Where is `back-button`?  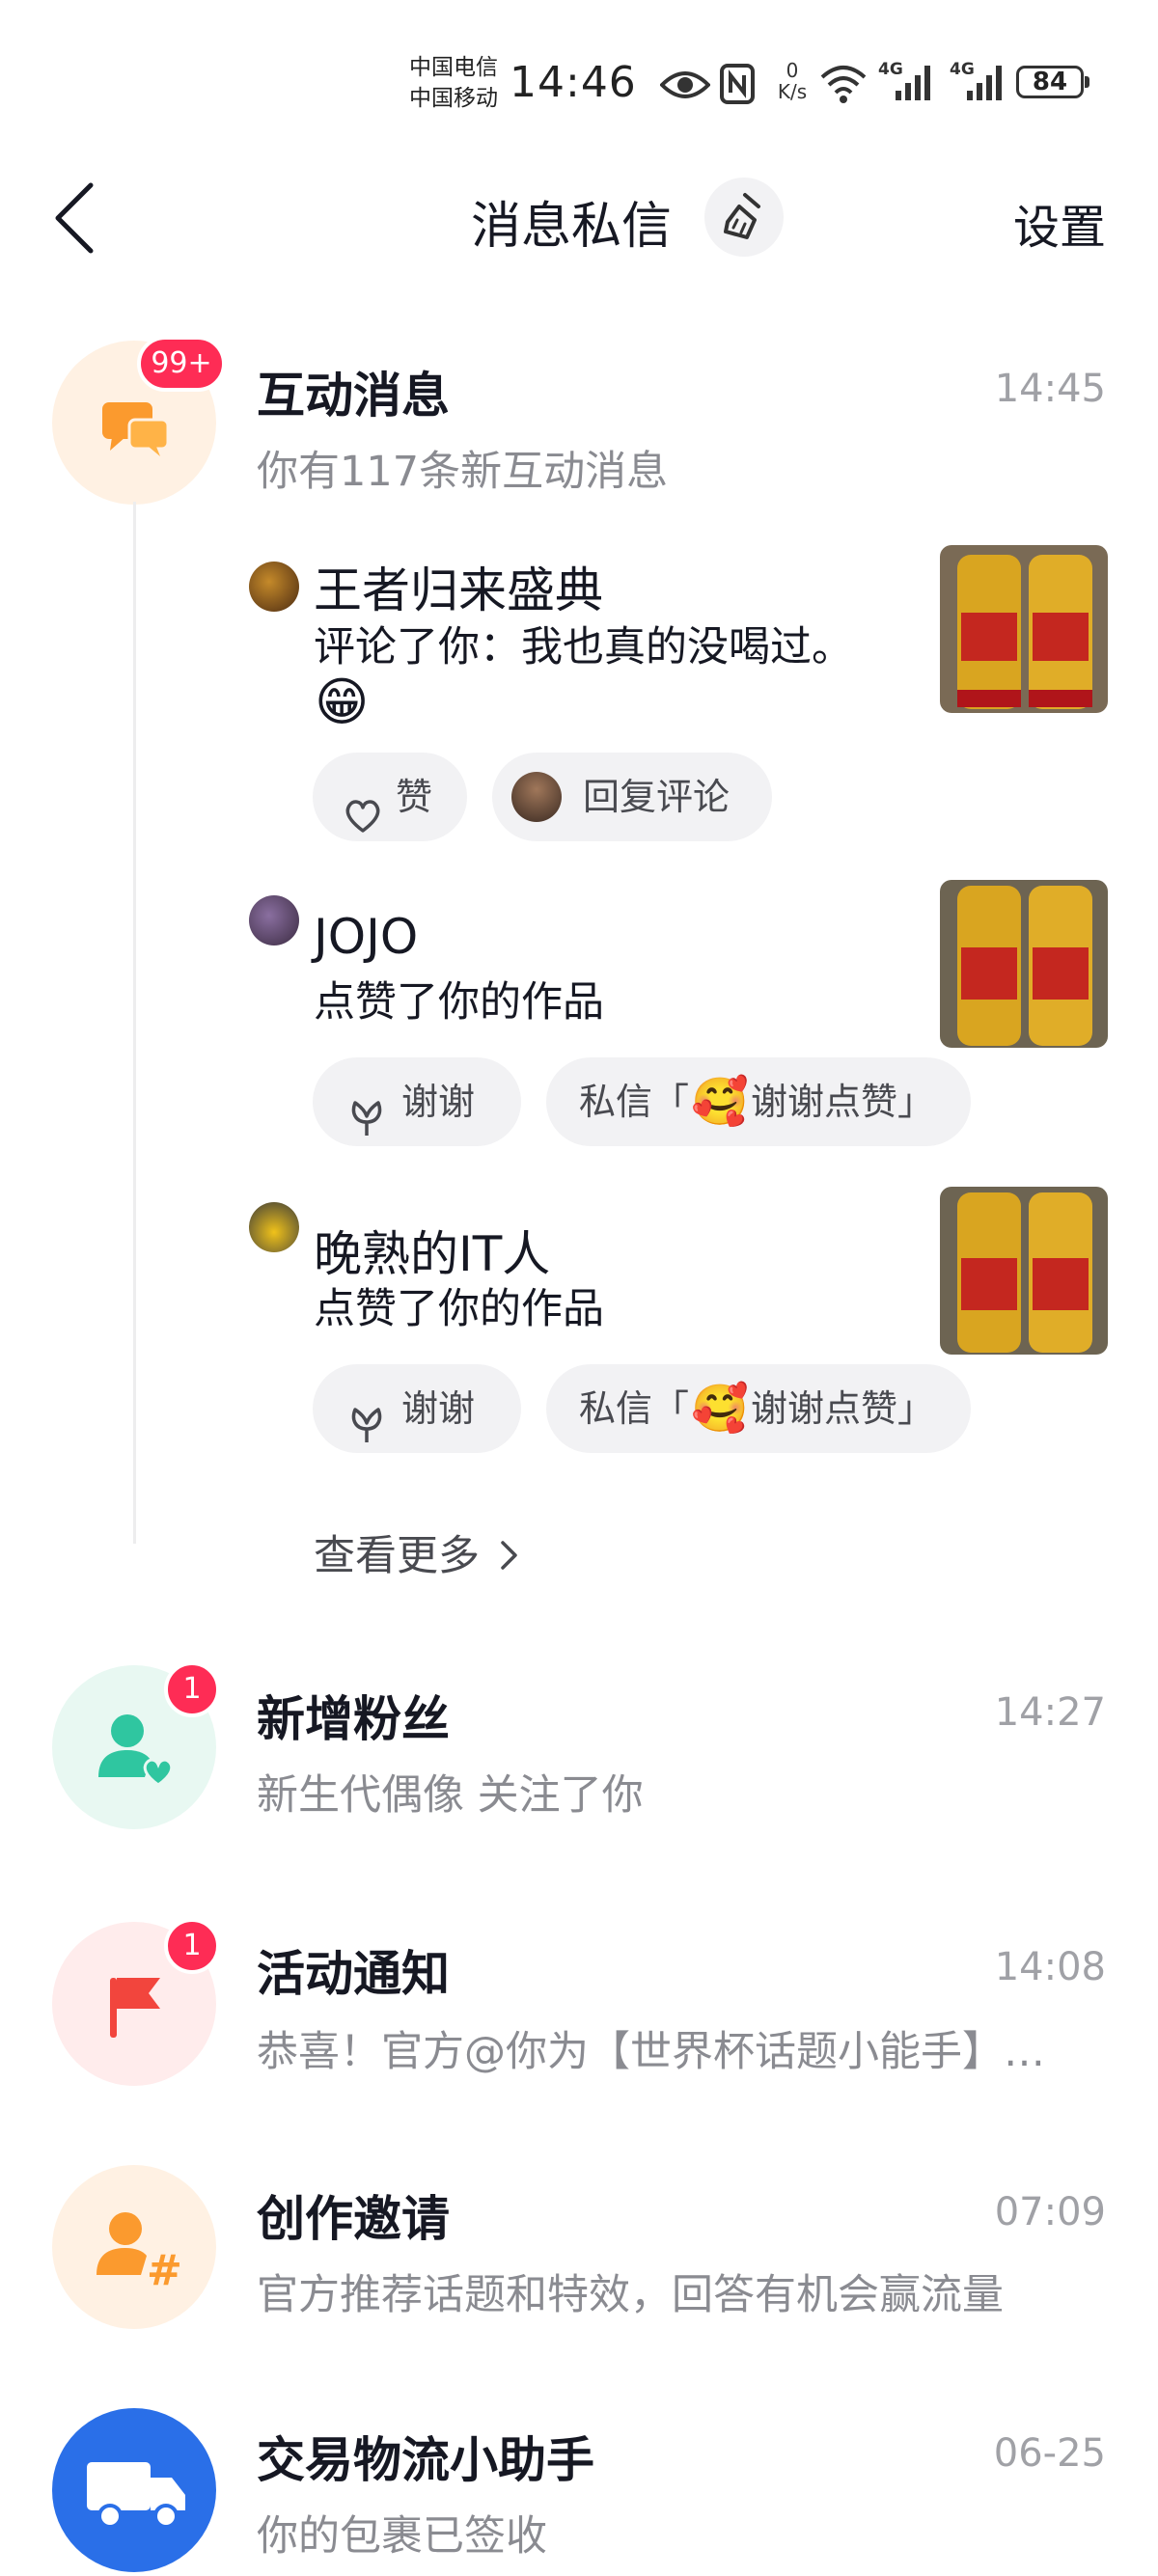
back-button is located at coordinates (74, 219).